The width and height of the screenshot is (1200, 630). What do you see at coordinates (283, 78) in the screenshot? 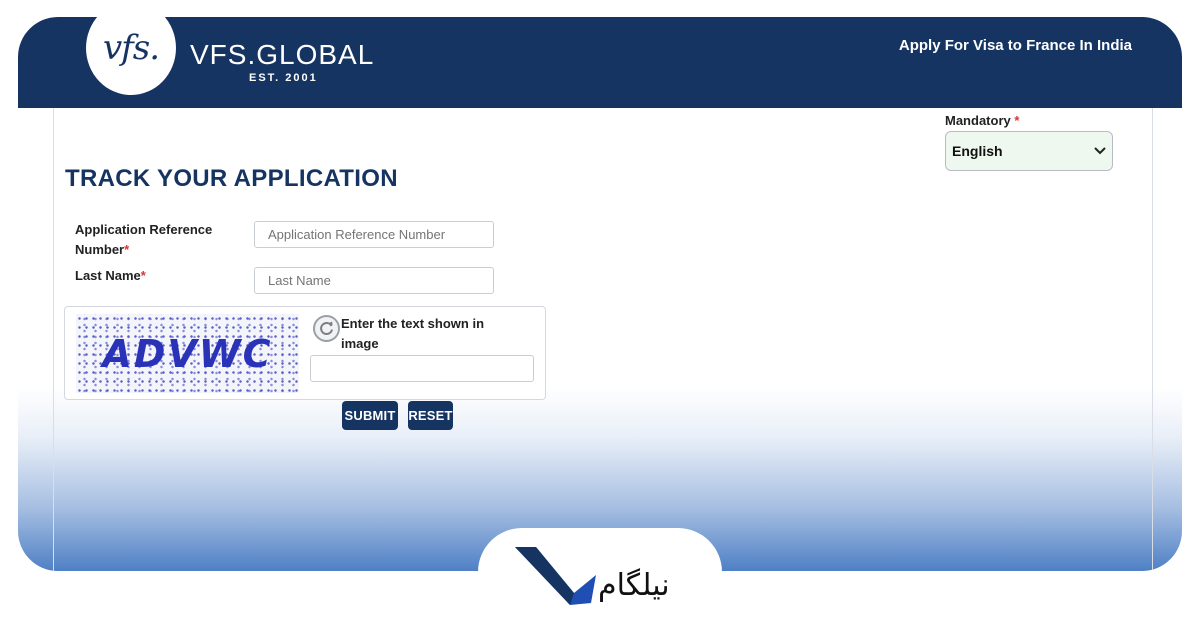
I see `brand-established: EST. 2001` at bounding box center [283, 78].